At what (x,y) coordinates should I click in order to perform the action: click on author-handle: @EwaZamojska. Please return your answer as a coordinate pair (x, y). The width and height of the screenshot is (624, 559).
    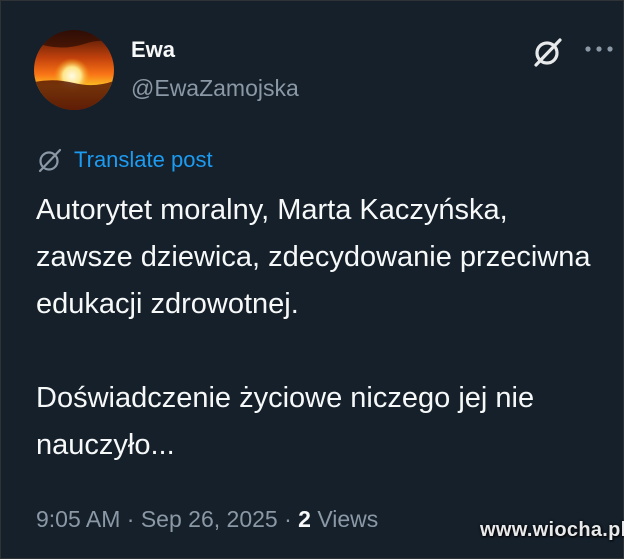
    Looking at the image, I should click on (215, 88).